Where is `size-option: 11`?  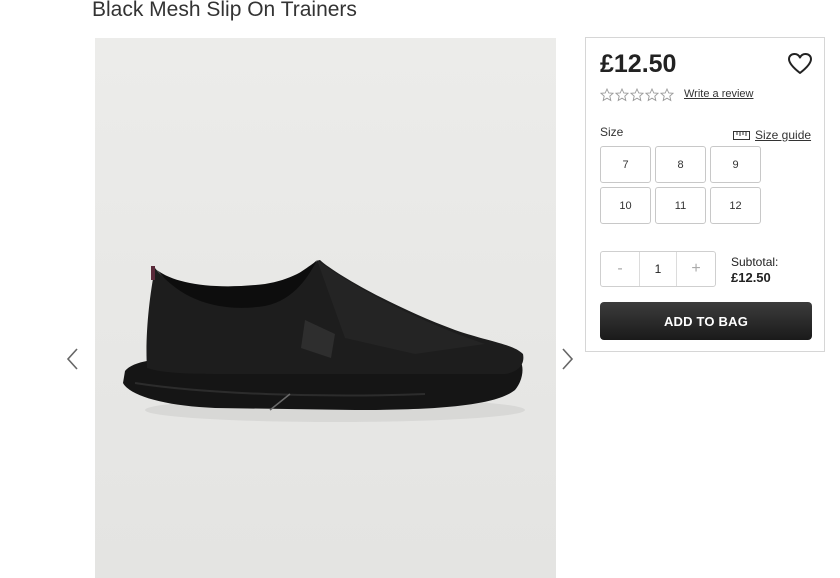
size-option: 11 is located at coordinates (680, 205).